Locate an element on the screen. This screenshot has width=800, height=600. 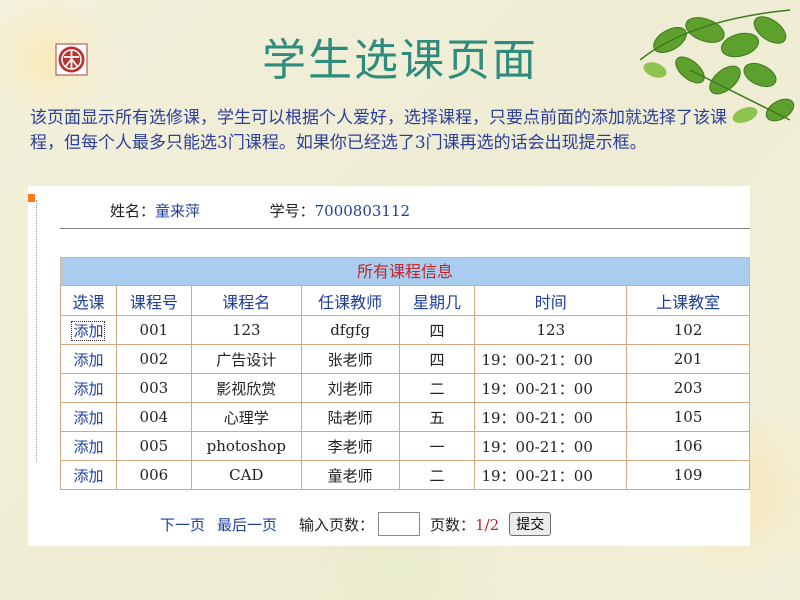
add-course-link-label: 添加 is located at coordinates (88, 330).